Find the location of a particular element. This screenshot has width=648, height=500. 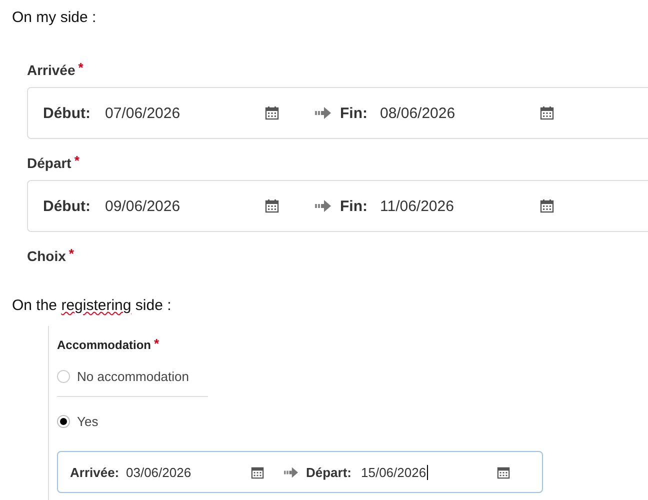

start-date-input: 07/06/2026 is located at coordinates (185, 113).